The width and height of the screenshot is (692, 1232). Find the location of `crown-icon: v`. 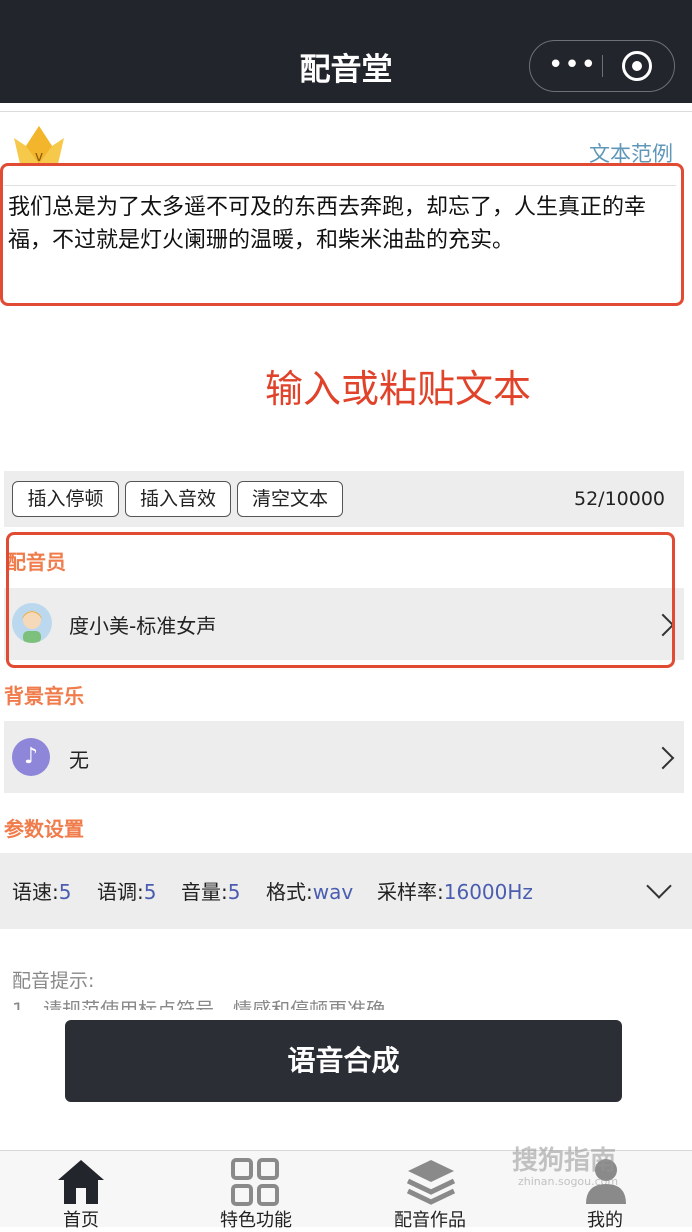

crown-icon: v is located at coordinates (39, 145).